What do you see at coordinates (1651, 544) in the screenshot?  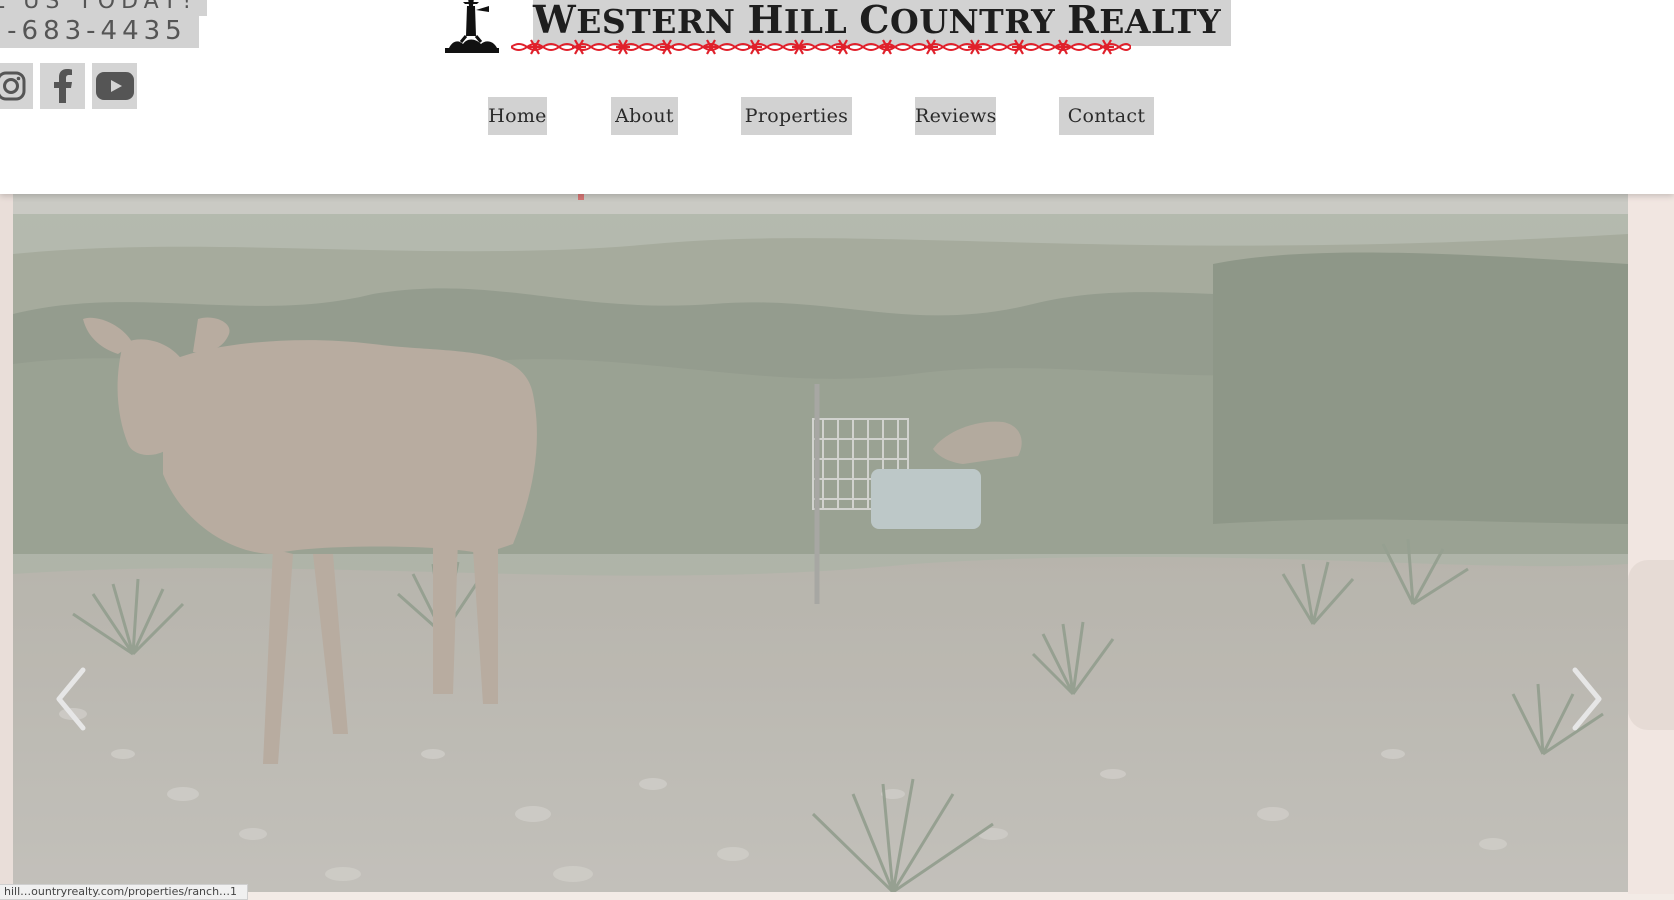 I see `right-margin` at bounding box center [1651, 544].